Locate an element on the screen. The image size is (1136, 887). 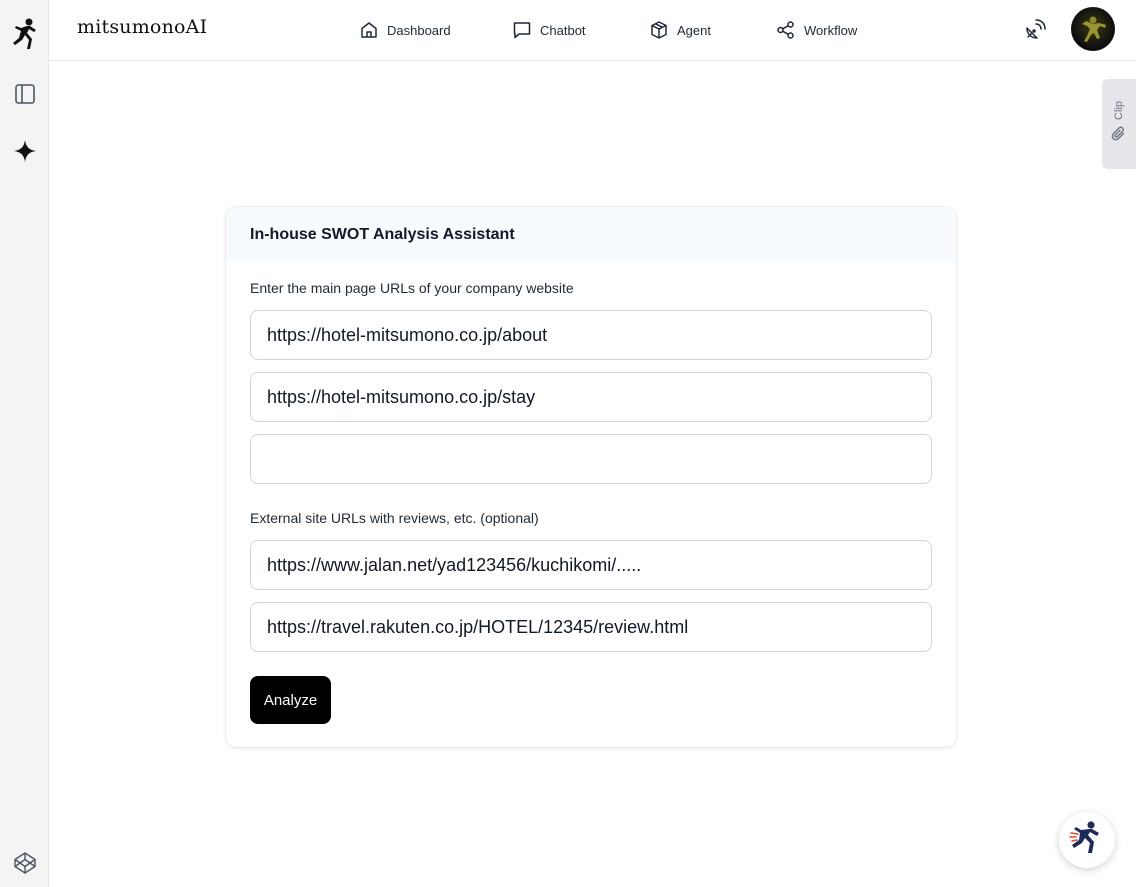
assistant-fab-button is located at coordinates (1087, 840).